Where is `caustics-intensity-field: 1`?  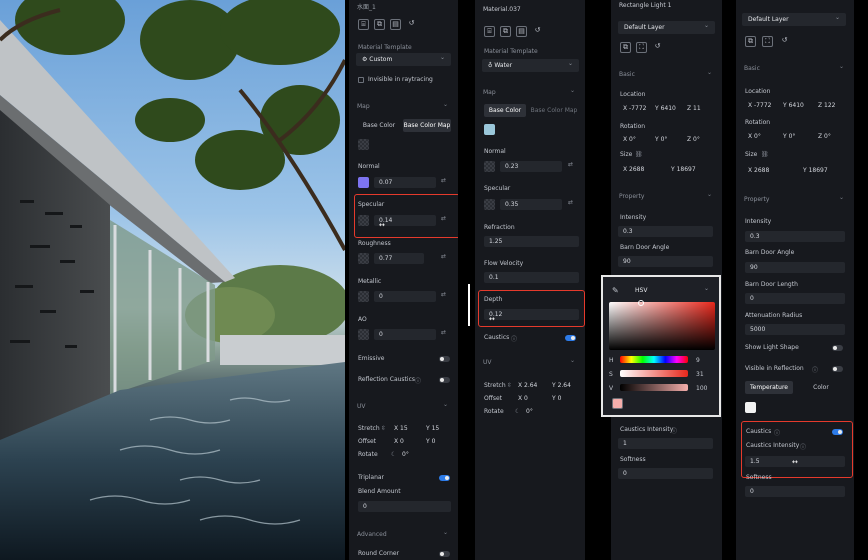 caustics-intensity-field: 1 is located at coordinates (665, 443).